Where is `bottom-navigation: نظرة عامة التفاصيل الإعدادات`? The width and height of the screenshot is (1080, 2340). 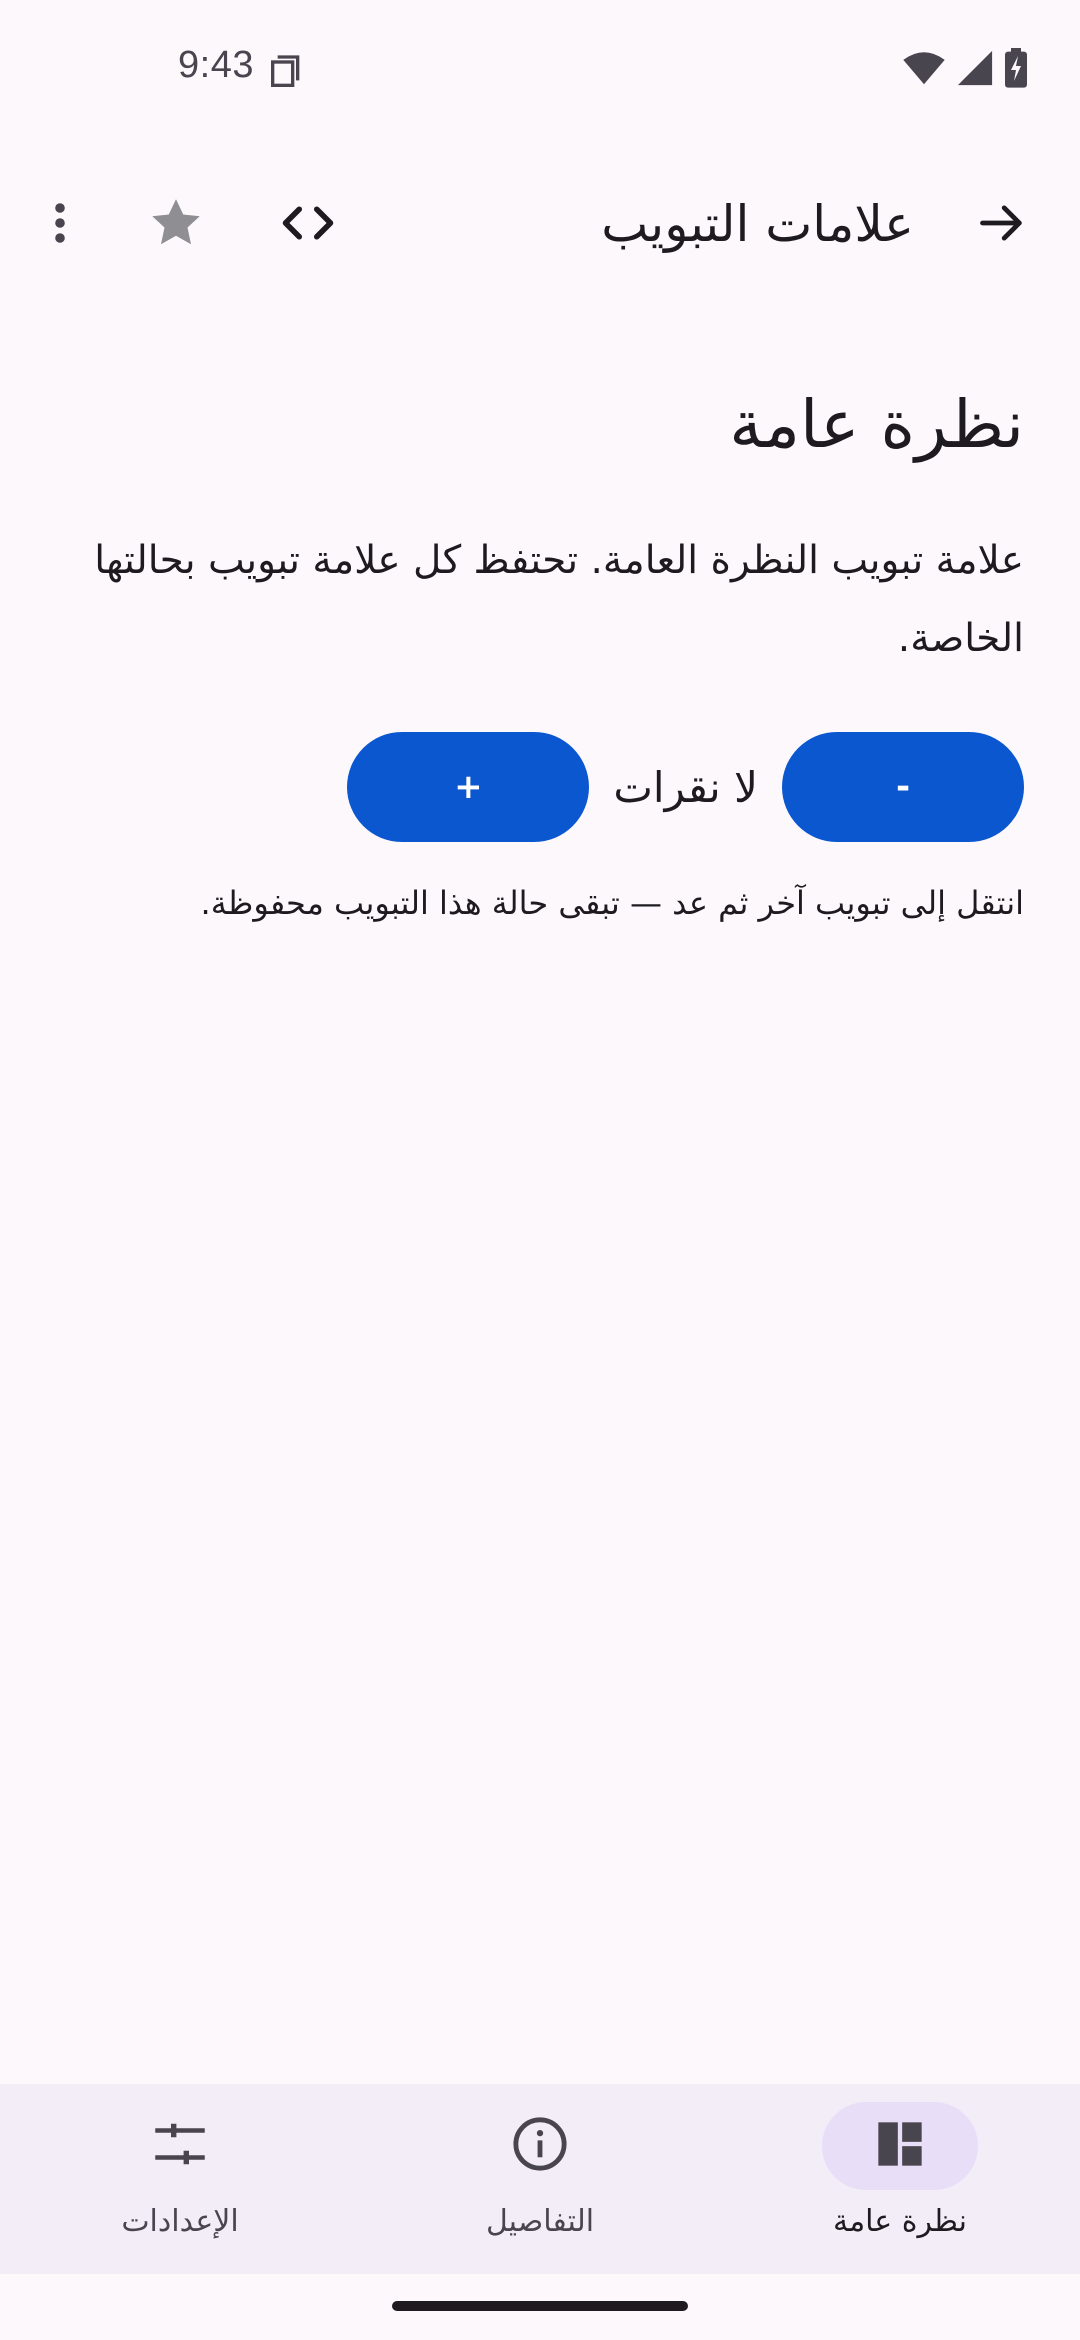 bottom-navigation: نظرة عامة التفاصيل الإعدادات is located at coordinates (540, 2179).